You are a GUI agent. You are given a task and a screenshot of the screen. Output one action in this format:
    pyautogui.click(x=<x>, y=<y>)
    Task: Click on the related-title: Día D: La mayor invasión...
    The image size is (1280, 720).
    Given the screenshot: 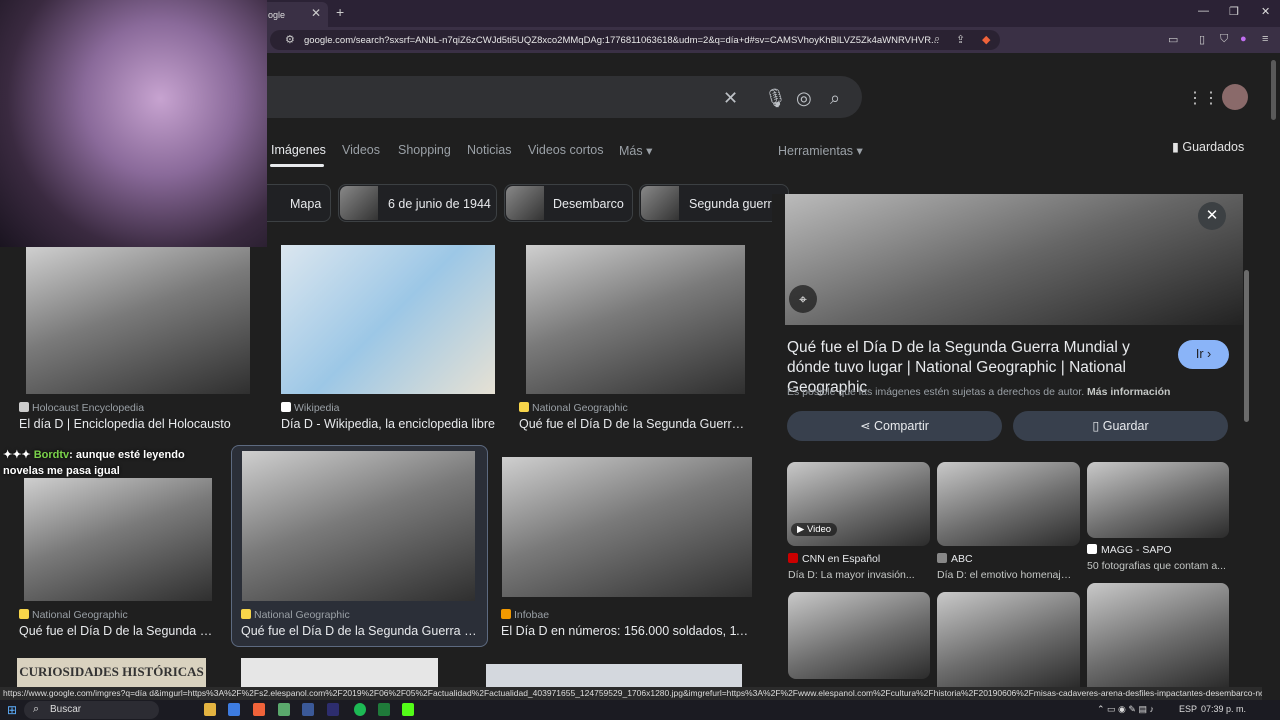 What is the action you would take?
    pyautogui.click(x=858, y=575)
    